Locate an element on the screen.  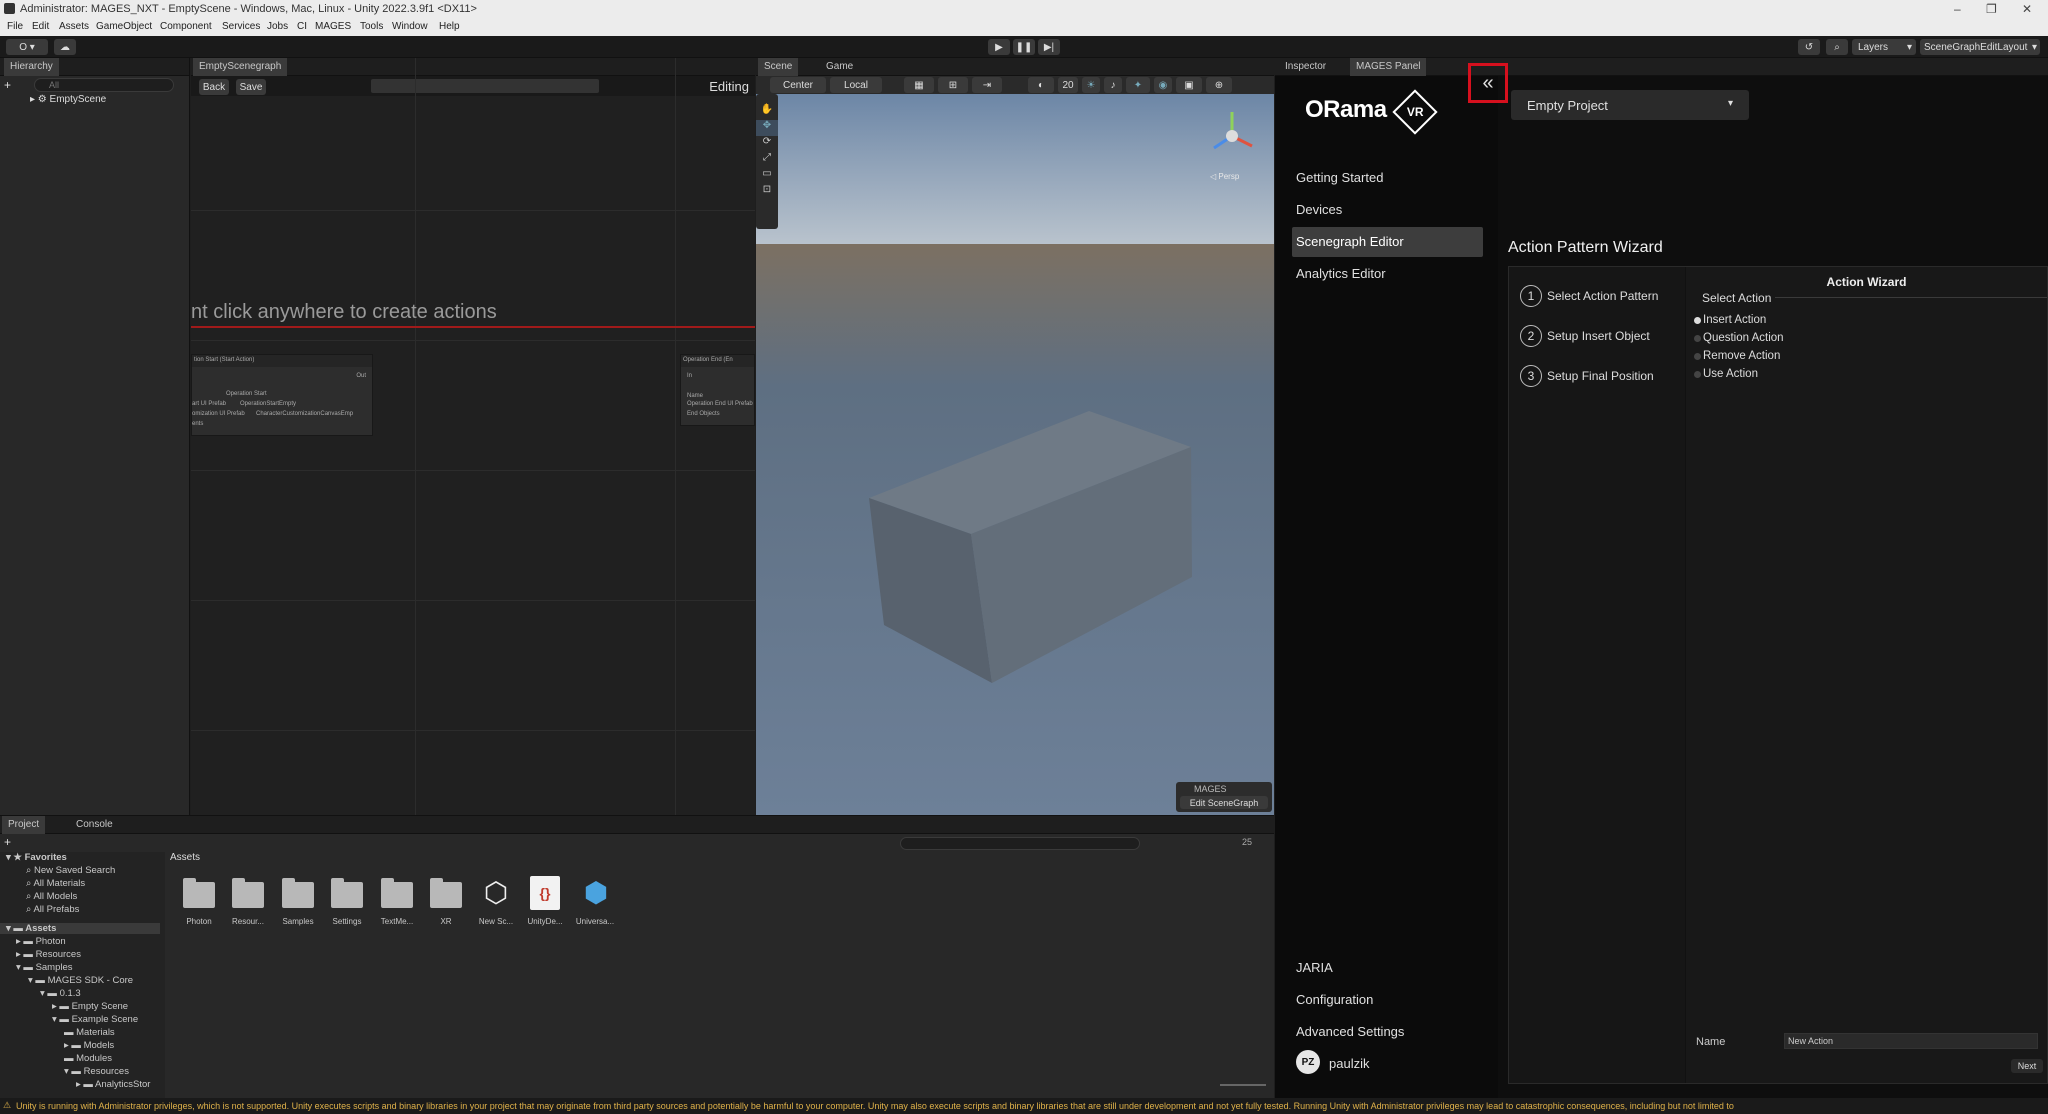
view-tool-icon: ✋ is located at coordinates (767, 112).